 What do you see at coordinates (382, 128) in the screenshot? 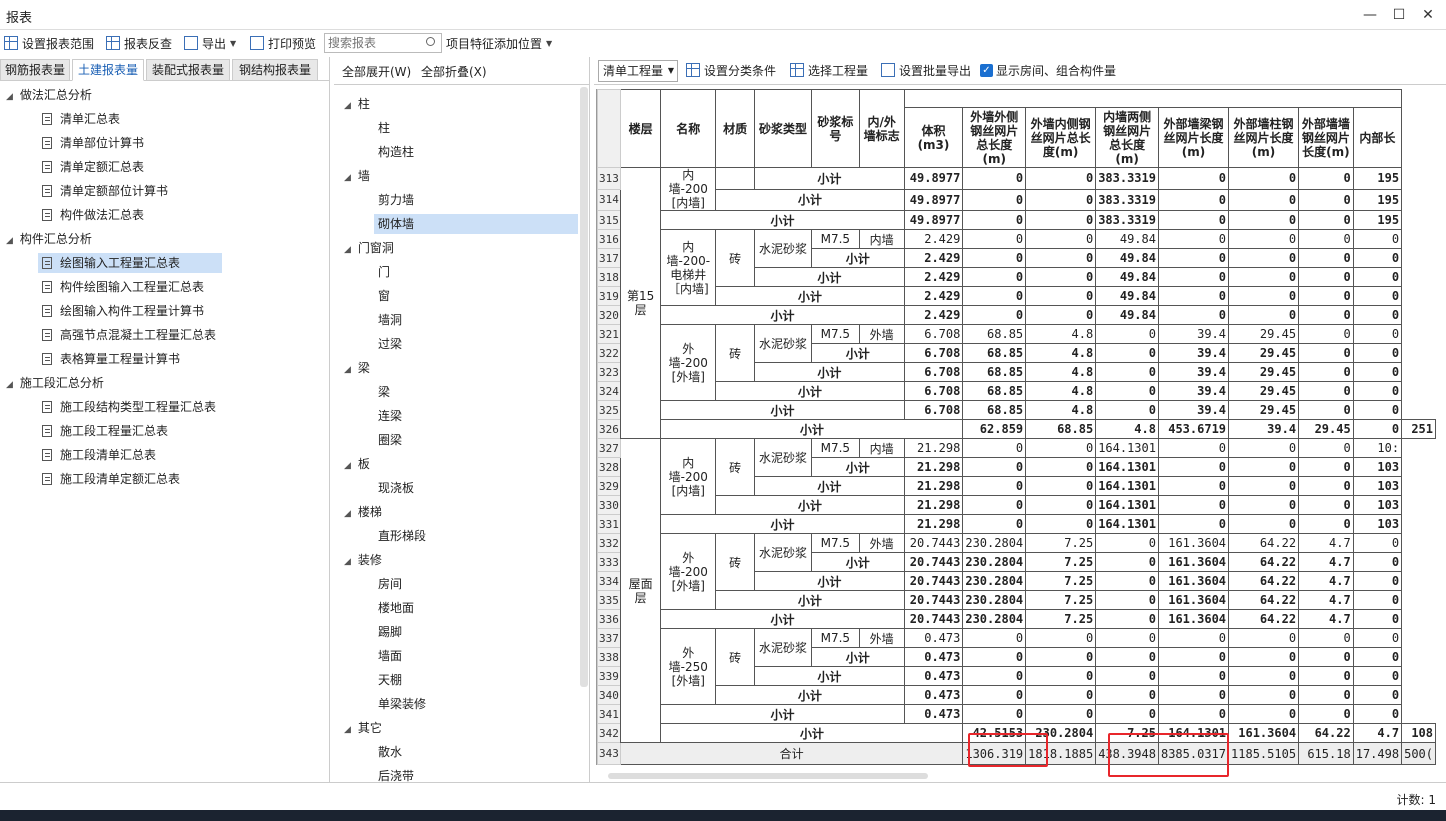
I see `component-item: 柱` at bounding box center [382, 128].